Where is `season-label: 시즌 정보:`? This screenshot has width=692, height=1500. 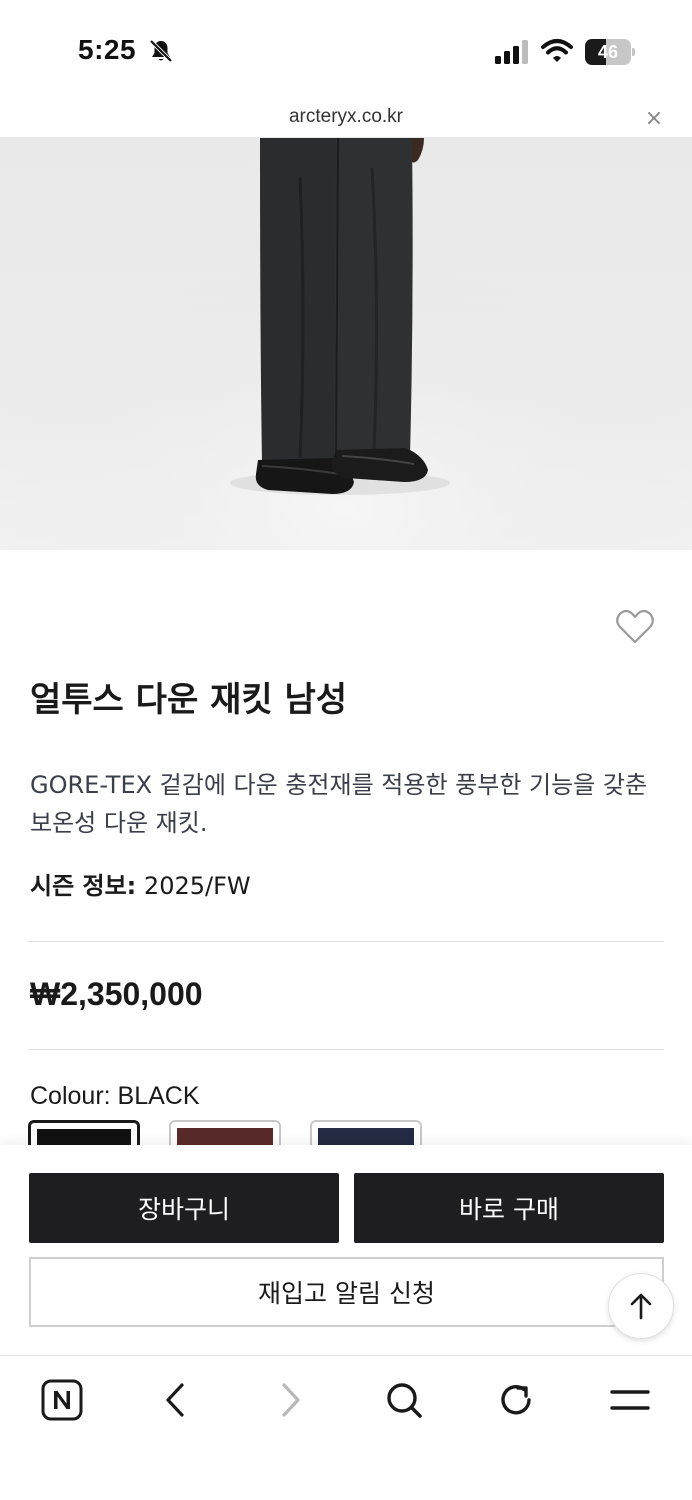
season-label: 시즌 정보: is located at coordinates (83, 886).